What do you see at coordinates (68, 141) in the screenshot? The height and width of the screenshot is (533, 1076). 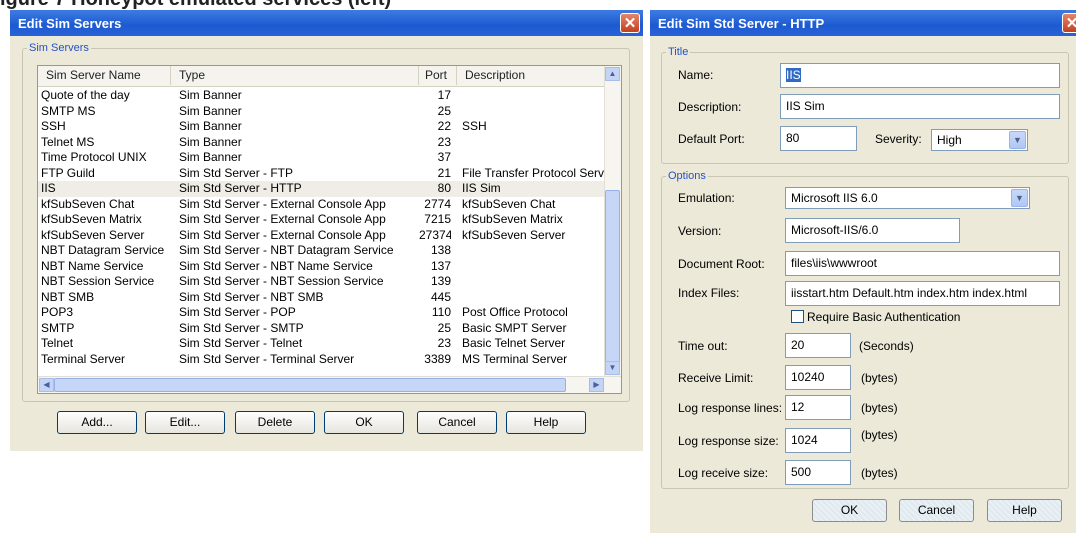 I see `cell-name: Telnet MS` at bounding box center [68, 141].